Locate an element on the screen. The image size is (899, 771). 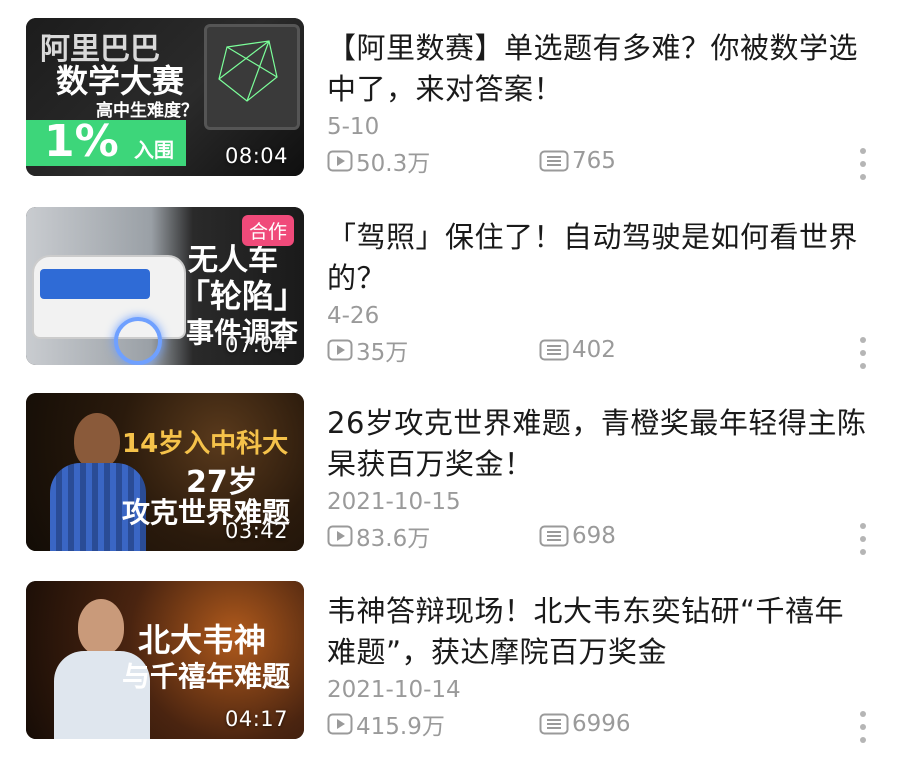
comment-count: 402 is located at coordinates (577, 350).